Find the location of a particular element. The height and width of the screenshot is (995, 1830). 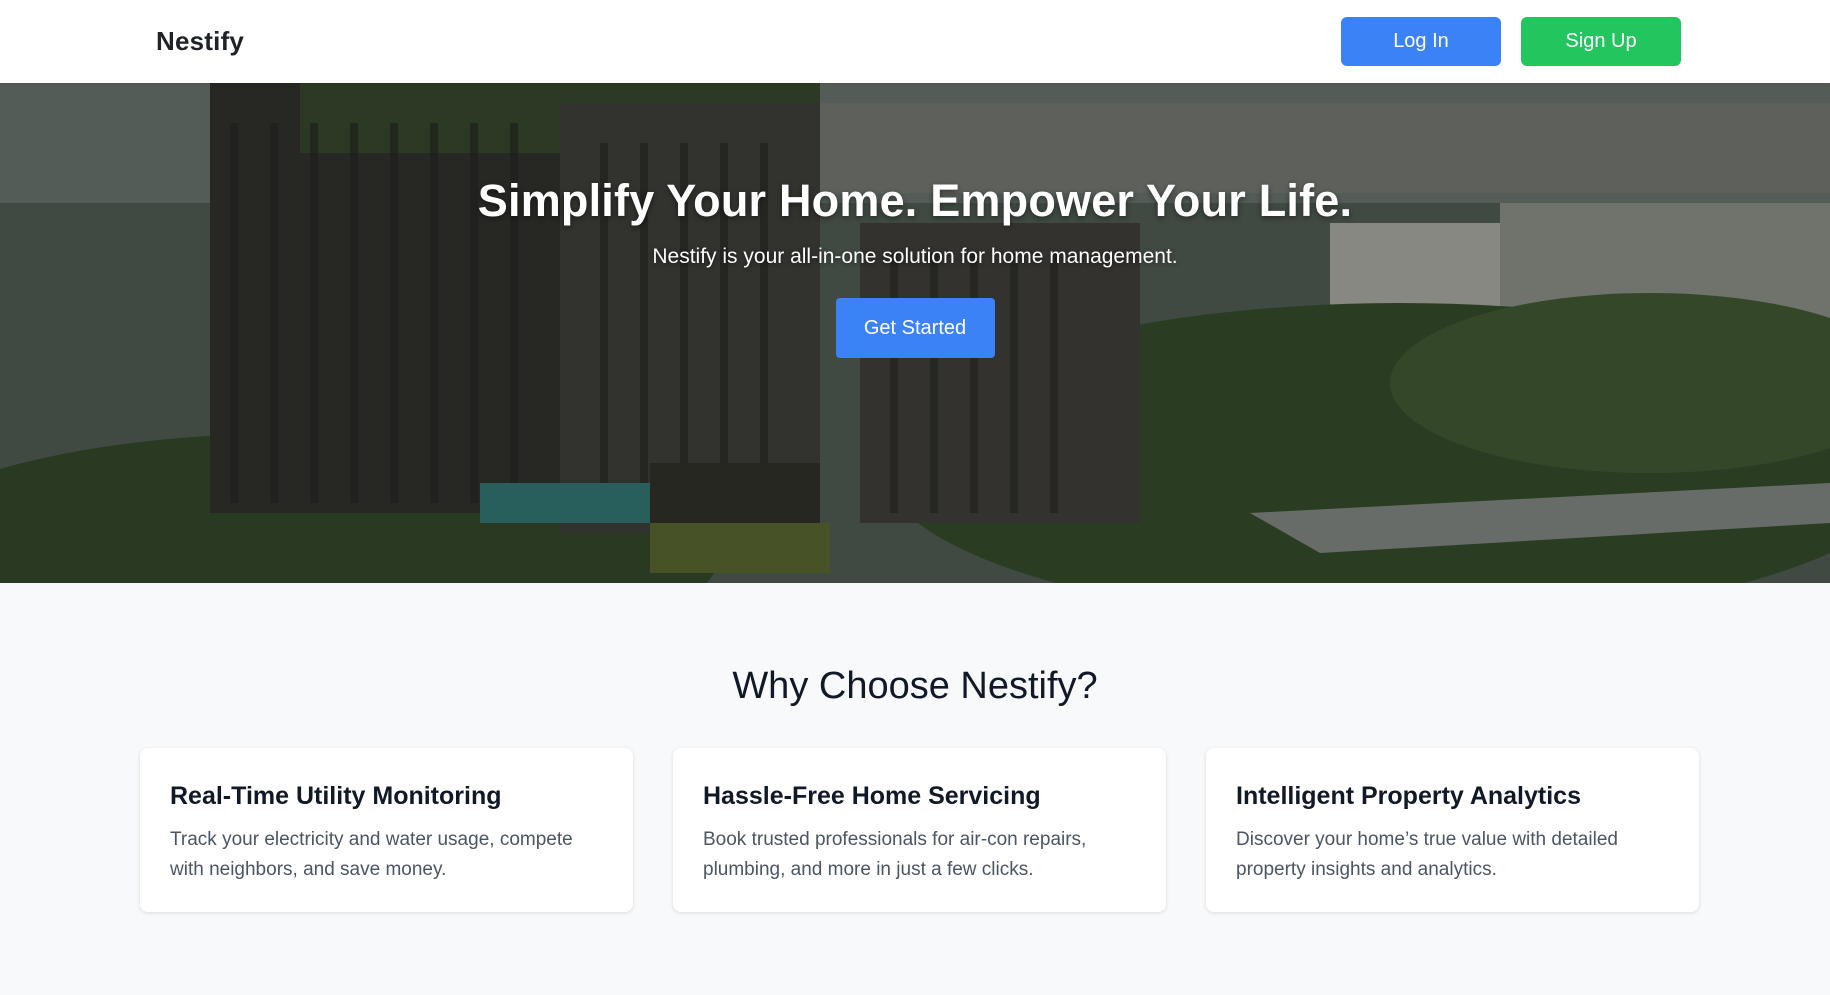

get-started-button: Get Started is located at coordinates (915, 328).